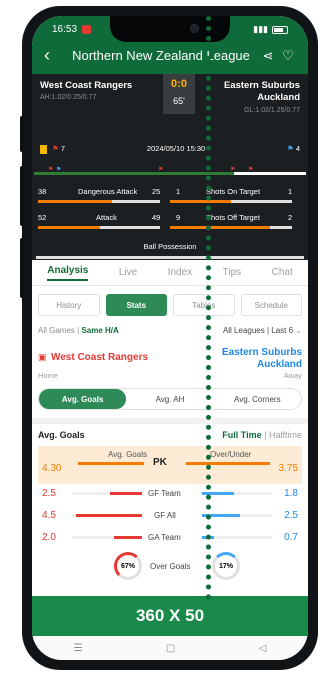 The height and width of the screenshot is (677, 335). What do you see at coordinates (291, 537) in the screenshot?
I see `row-right-value: 0.7` at bounding box center [291, 537].